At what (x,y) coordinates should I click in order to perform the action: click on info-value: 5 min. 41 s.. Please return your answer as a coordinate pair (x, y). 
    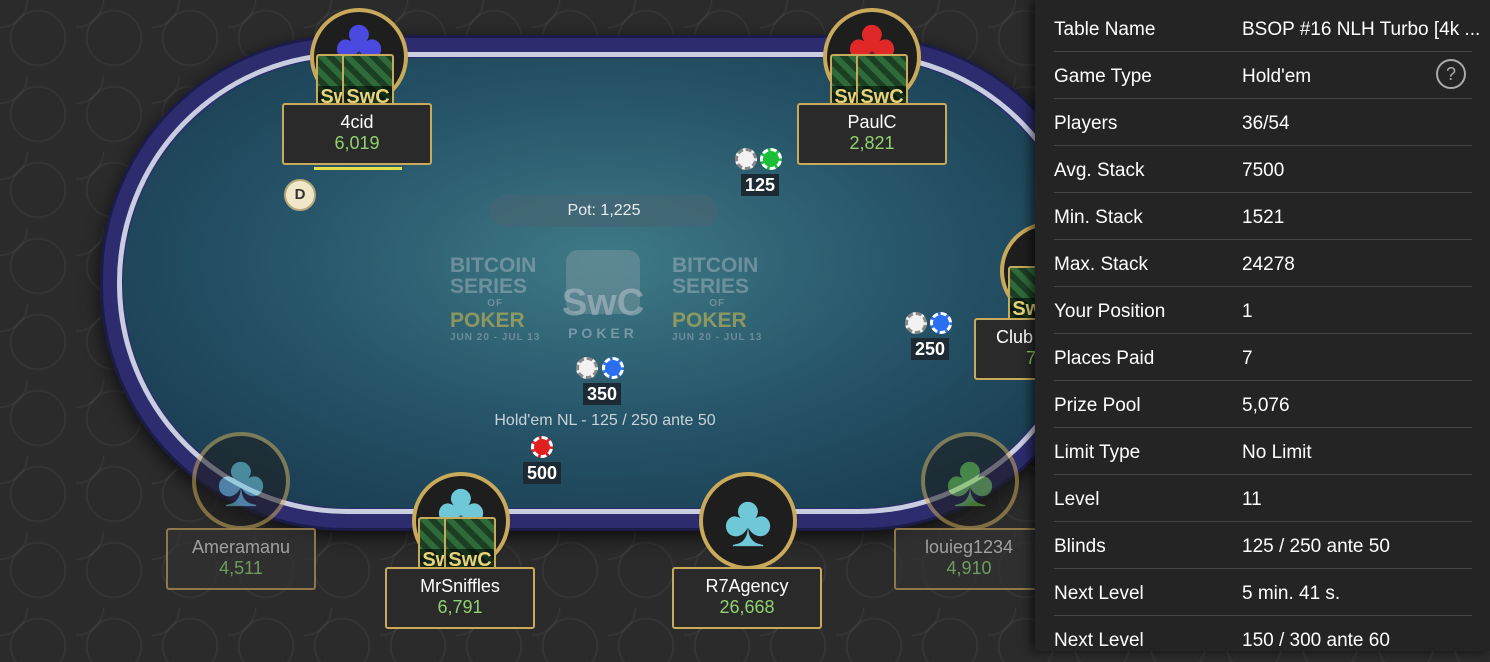
    Looking at the image, I should click on (1291, 593).